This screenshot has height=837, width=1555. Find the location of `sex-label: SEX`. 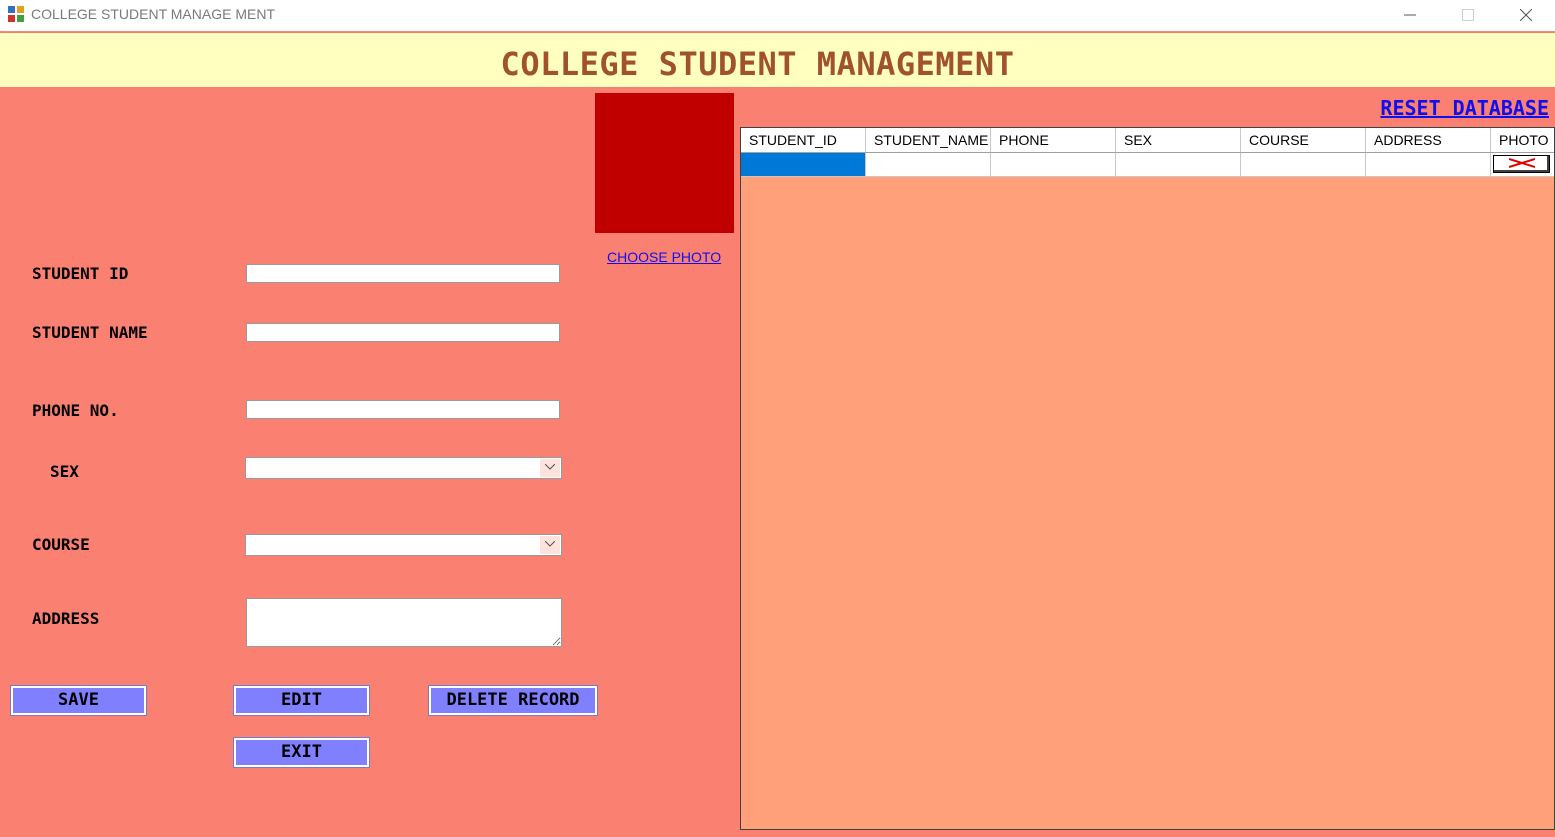

sex-label: SEX is located at coordinates (64, 471).